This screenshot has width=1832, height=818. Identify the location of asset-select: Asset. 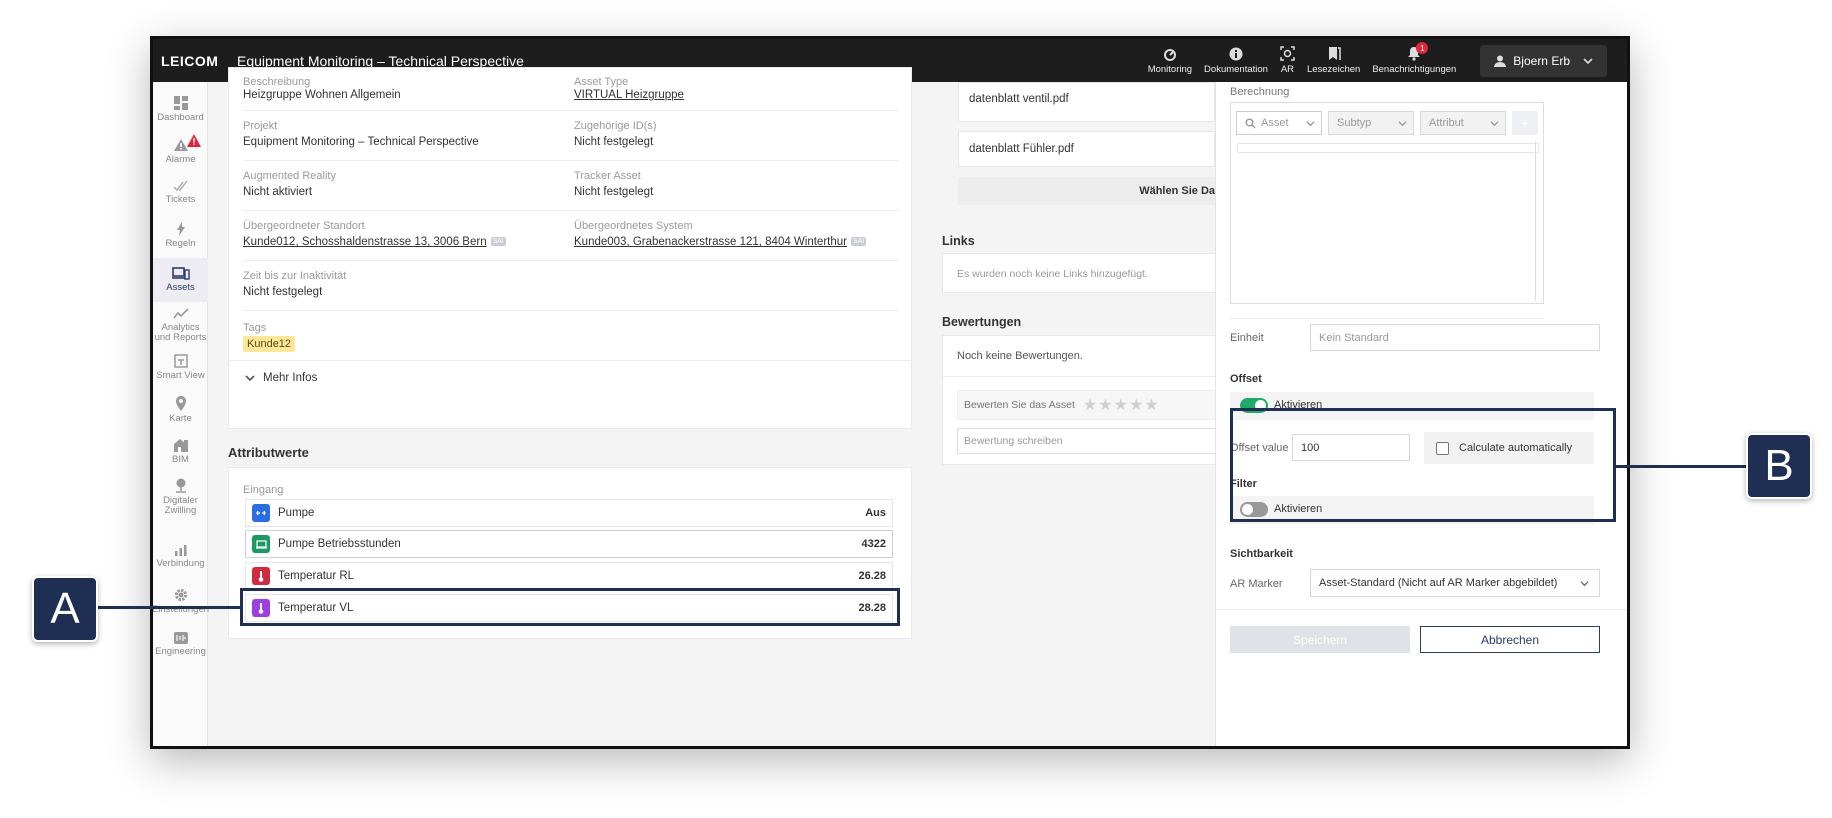
(1279, 123).